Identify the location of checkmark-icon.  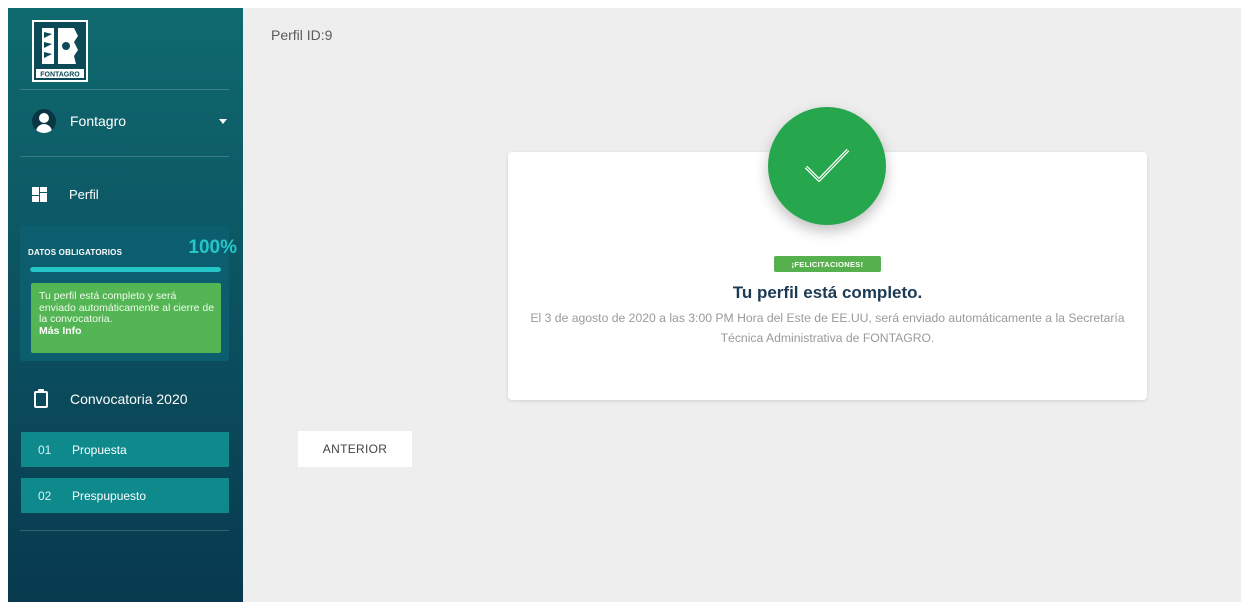
(827, 166).